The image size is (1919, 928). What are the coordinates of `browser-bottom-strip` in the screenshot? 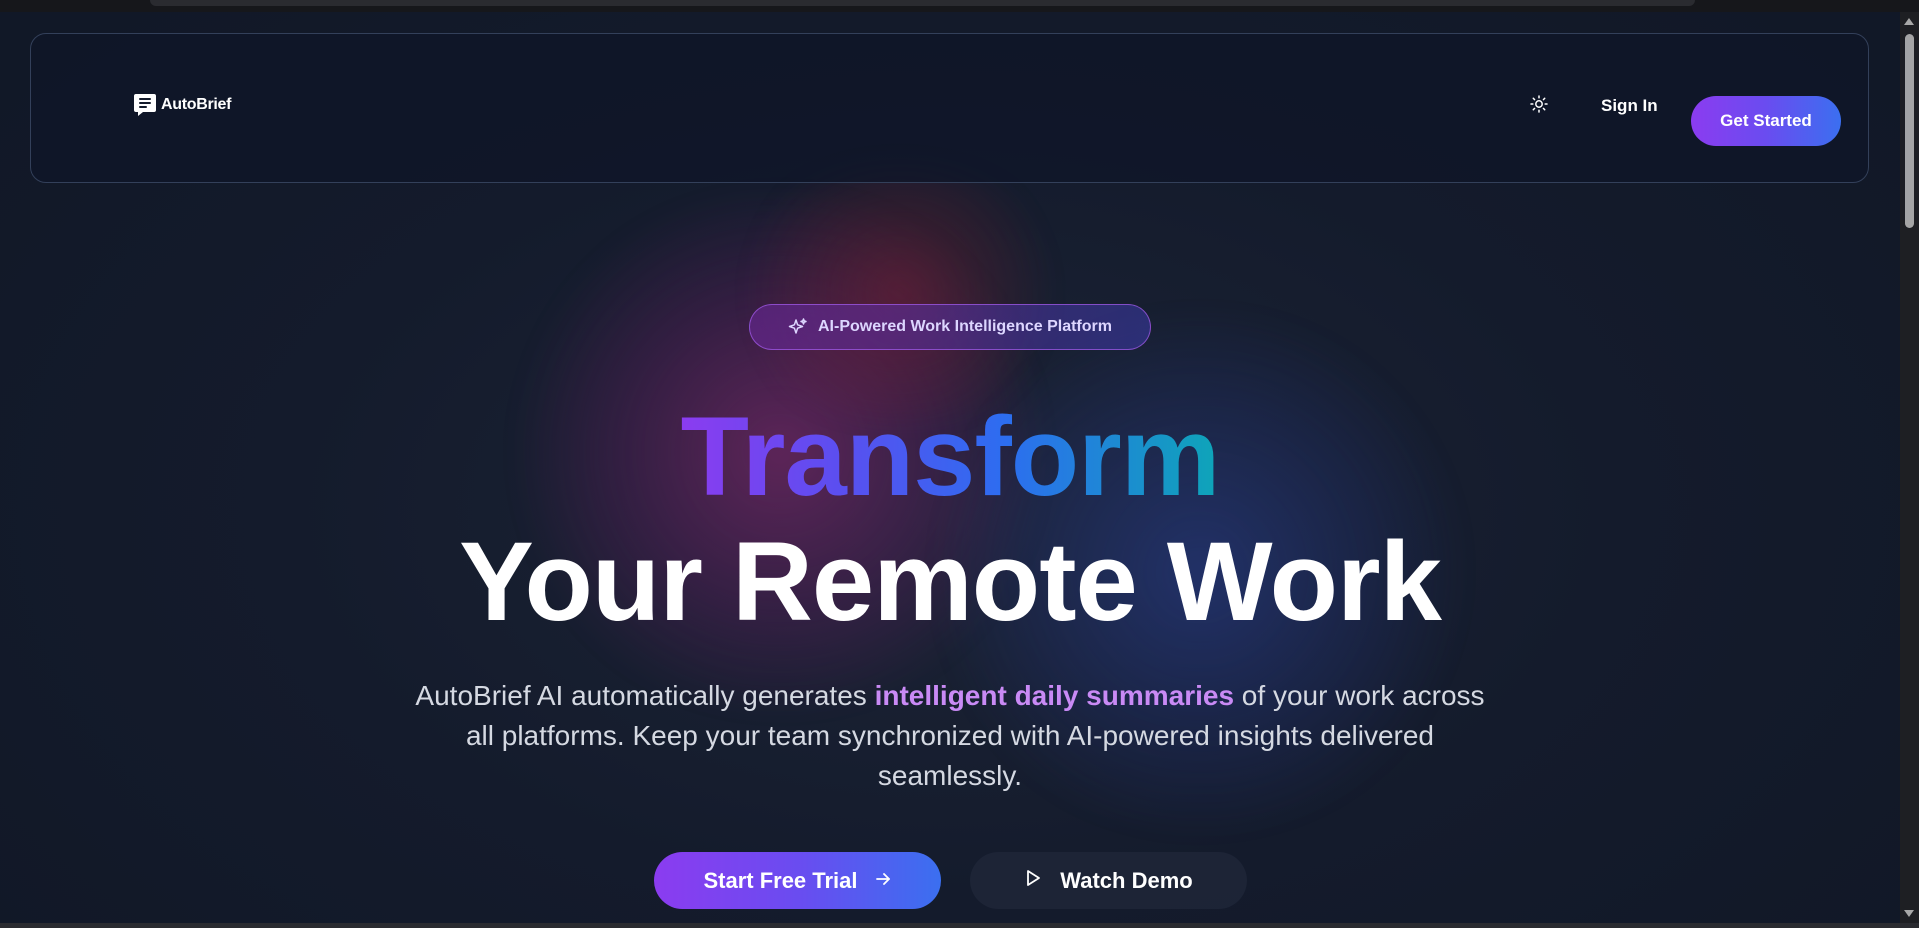 It's located at (959, 925).